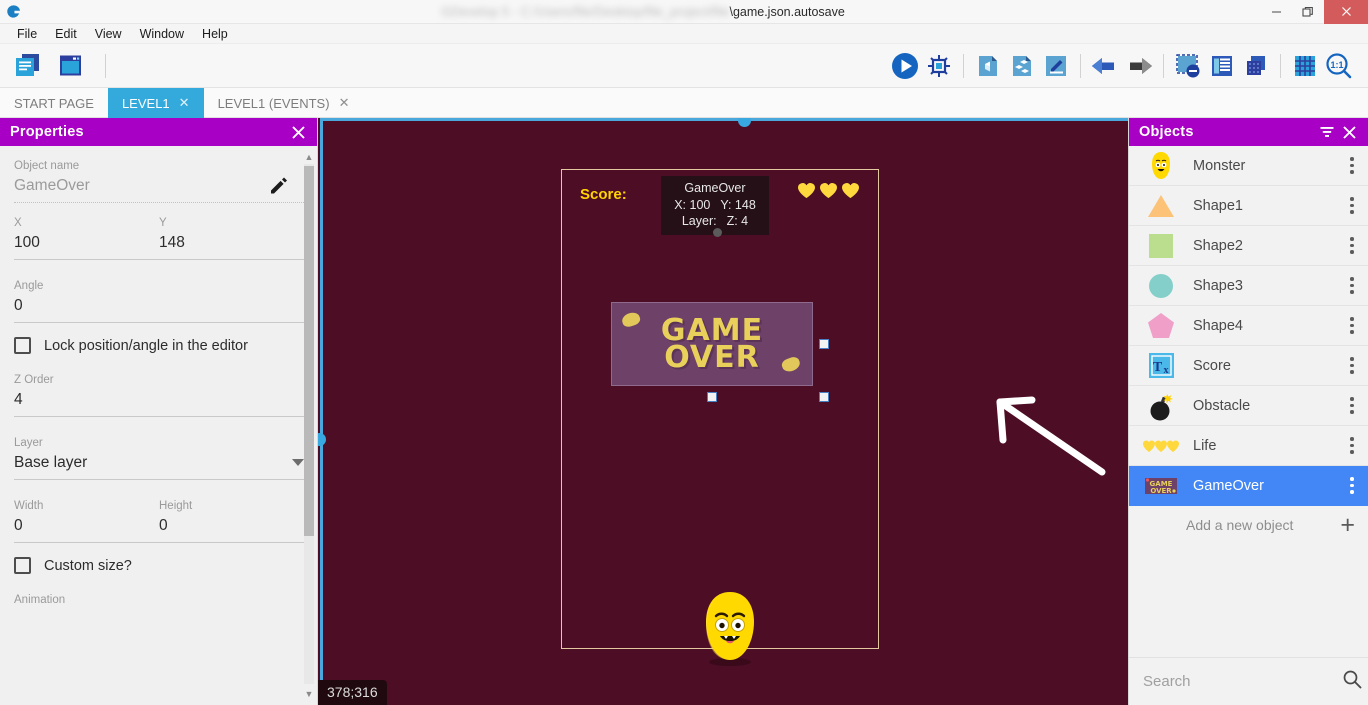 This screenshot has width=1368, height=705. Describe the element at coordinates (1346, 12) in the screenshot. I see `close-button` at that location.